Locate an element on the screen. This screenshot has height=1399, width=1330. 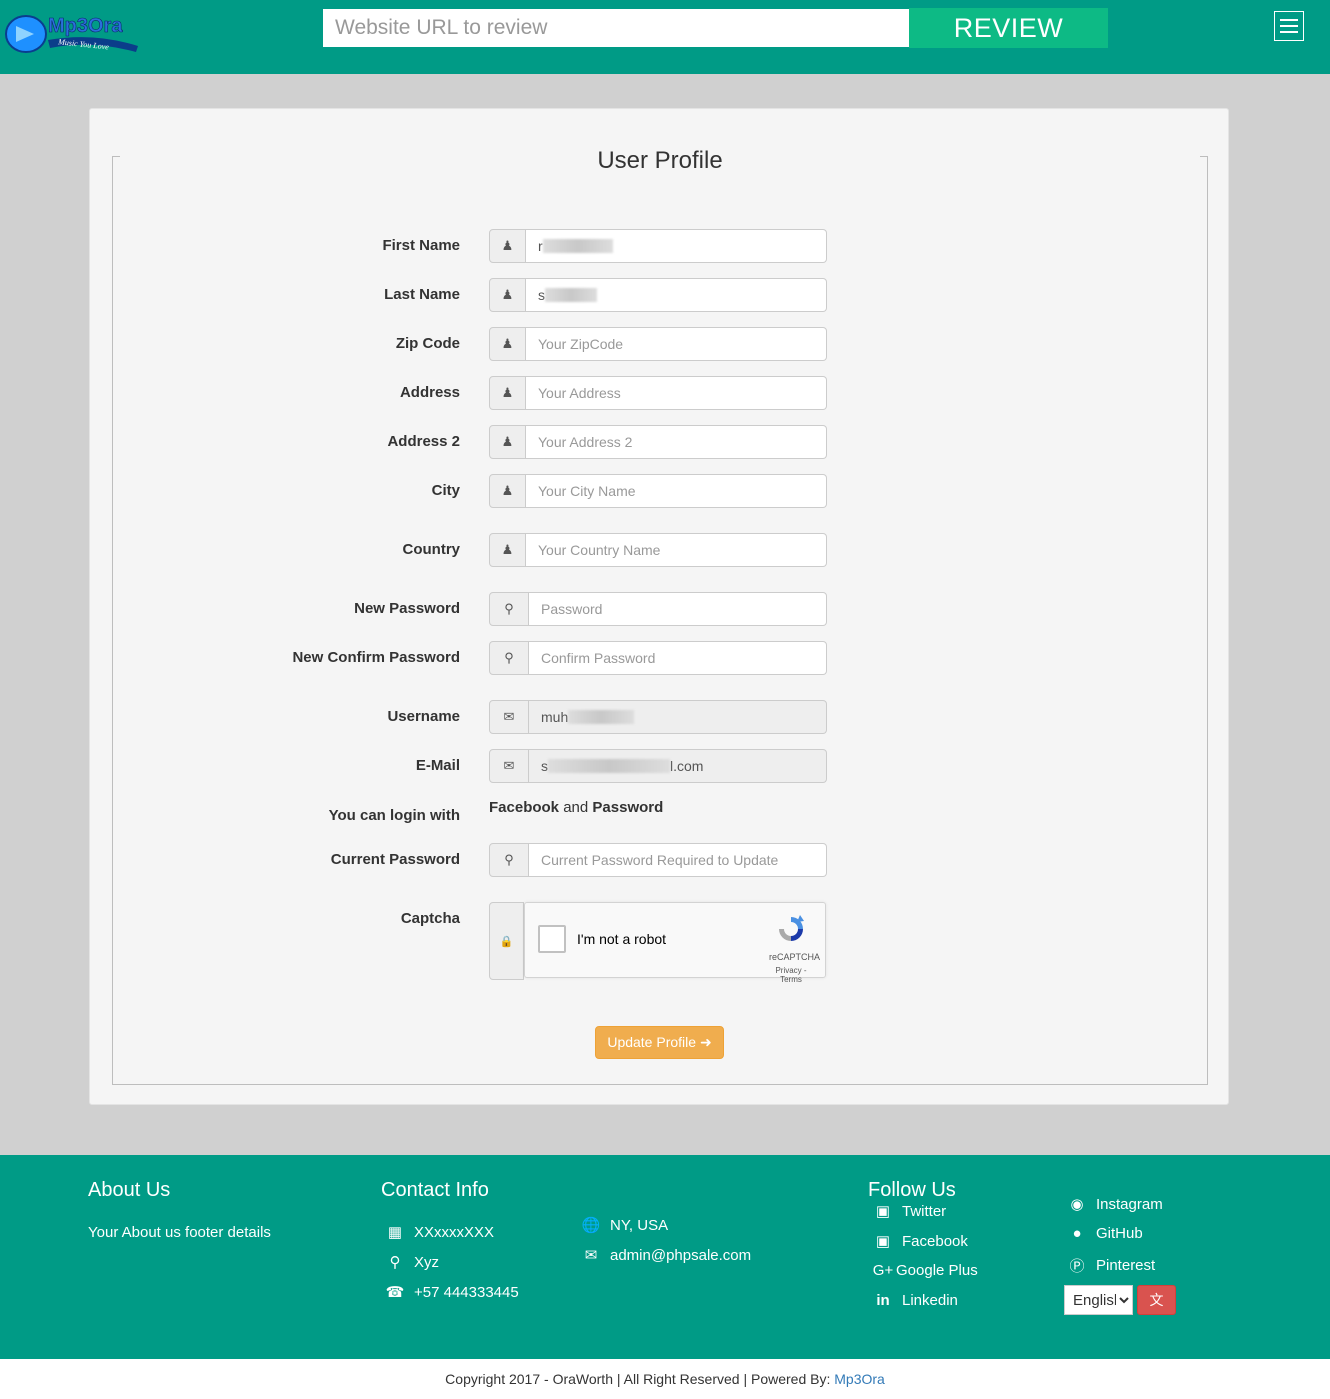
contact-phone-text: +57 444333445 is located at coordinates (466, 1292).